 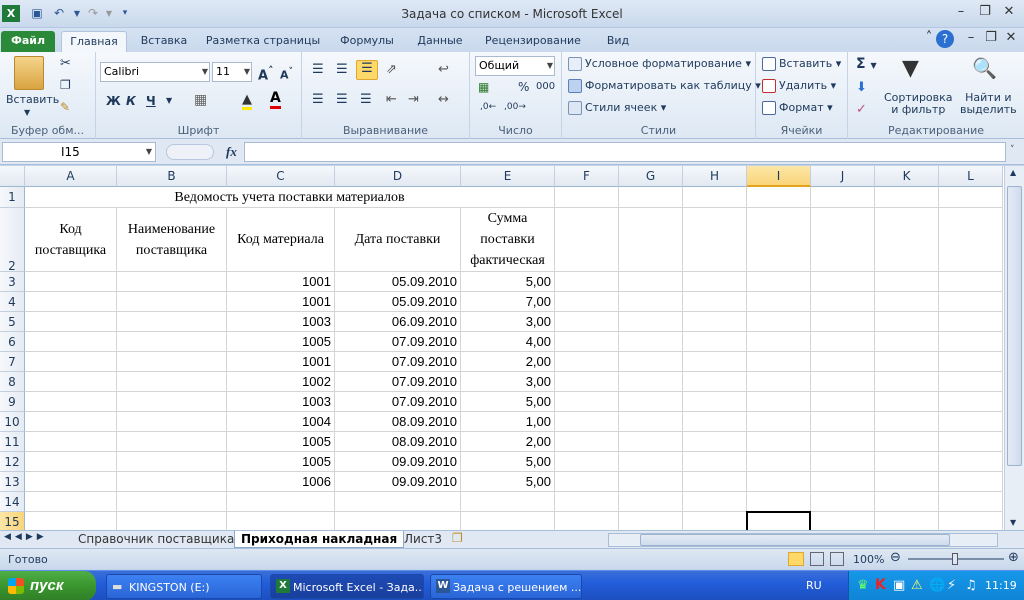 What do you see at coordinates (1013, 172) in the screenshot?
I see `scroll-up-icon: ▲` at bounding box center [1013, 172].